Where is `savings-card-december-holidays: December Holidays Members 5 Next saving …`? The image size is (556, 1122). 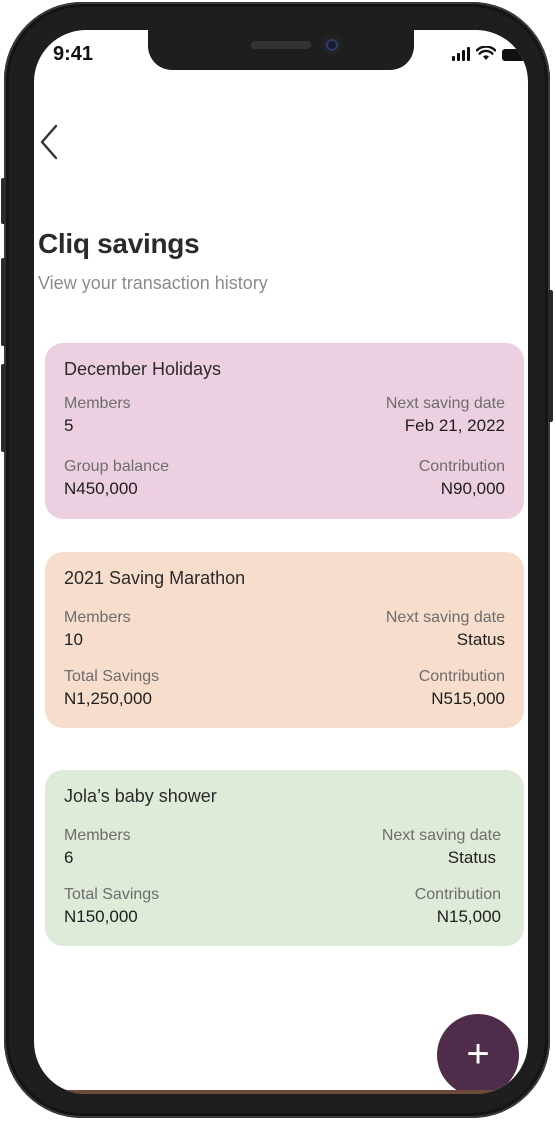 savings-card-december-holidays: December Holidays Members 5 Next saving … is located at coordinates (284, 431).